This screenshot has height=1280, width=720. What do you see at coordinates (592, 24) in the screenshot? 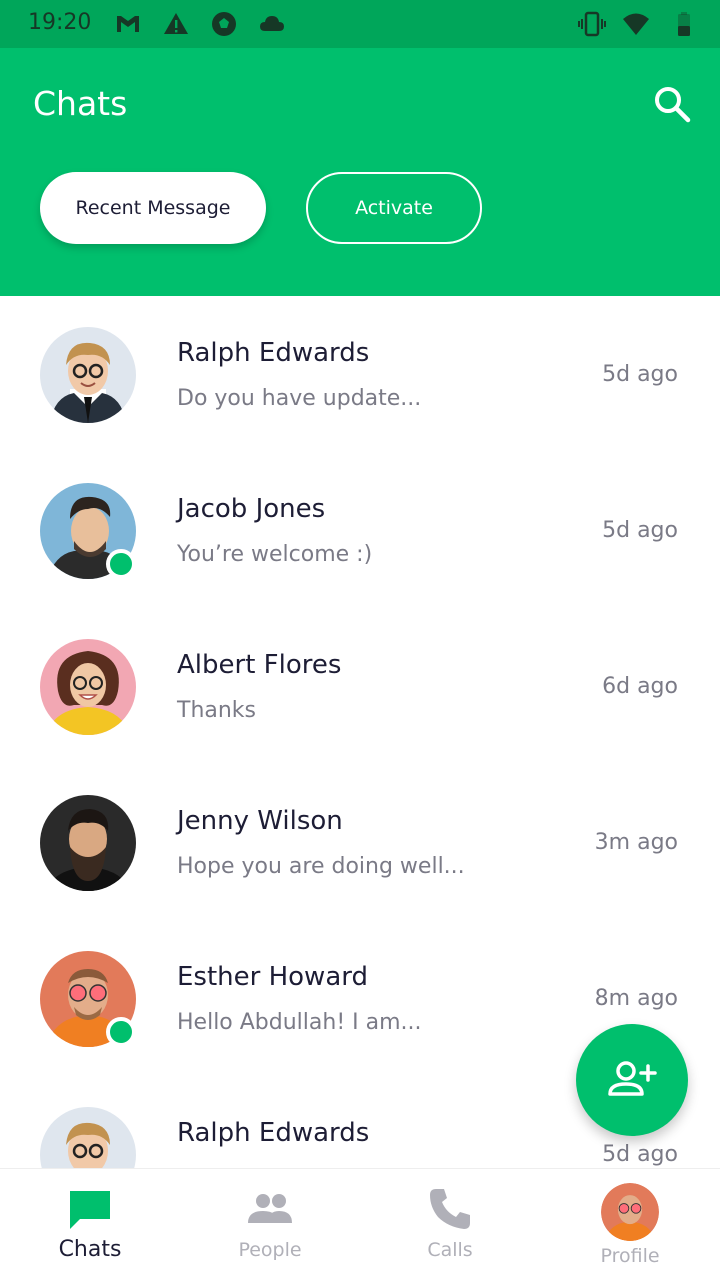
I see `vibrate-icon` at bounding box center [592, 24].